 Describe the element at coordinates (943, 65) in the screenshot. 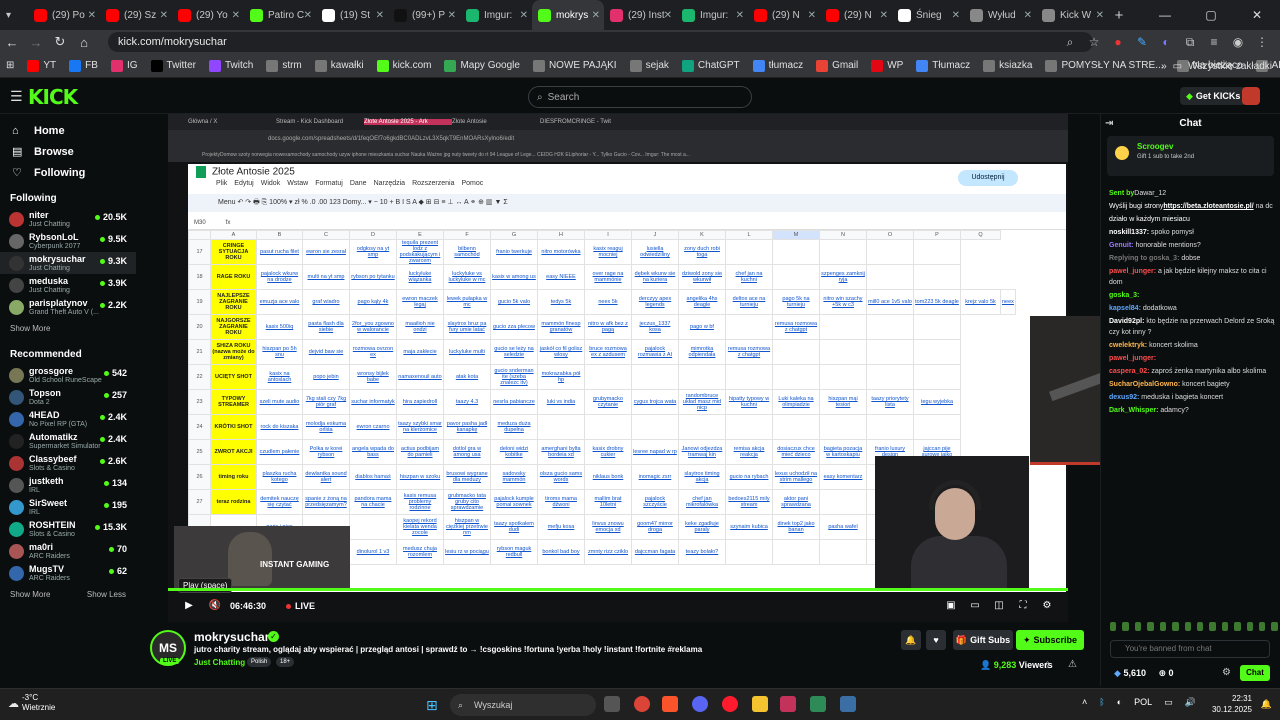

I see `bookmark-item: Tłumacz` at that location.